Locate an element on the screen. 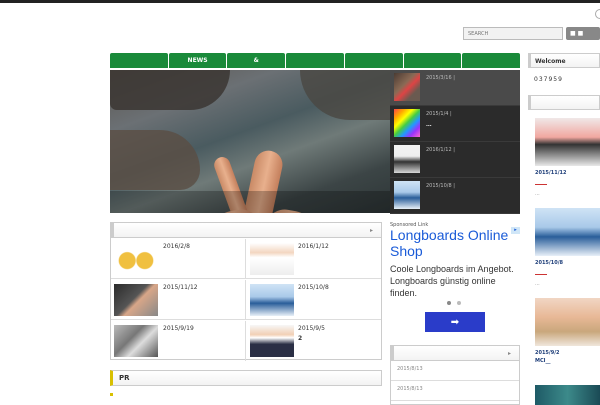 This screenshot has height=405, width=600. sidebar-post-title: MCI__ is located at coordinates (543, 361).